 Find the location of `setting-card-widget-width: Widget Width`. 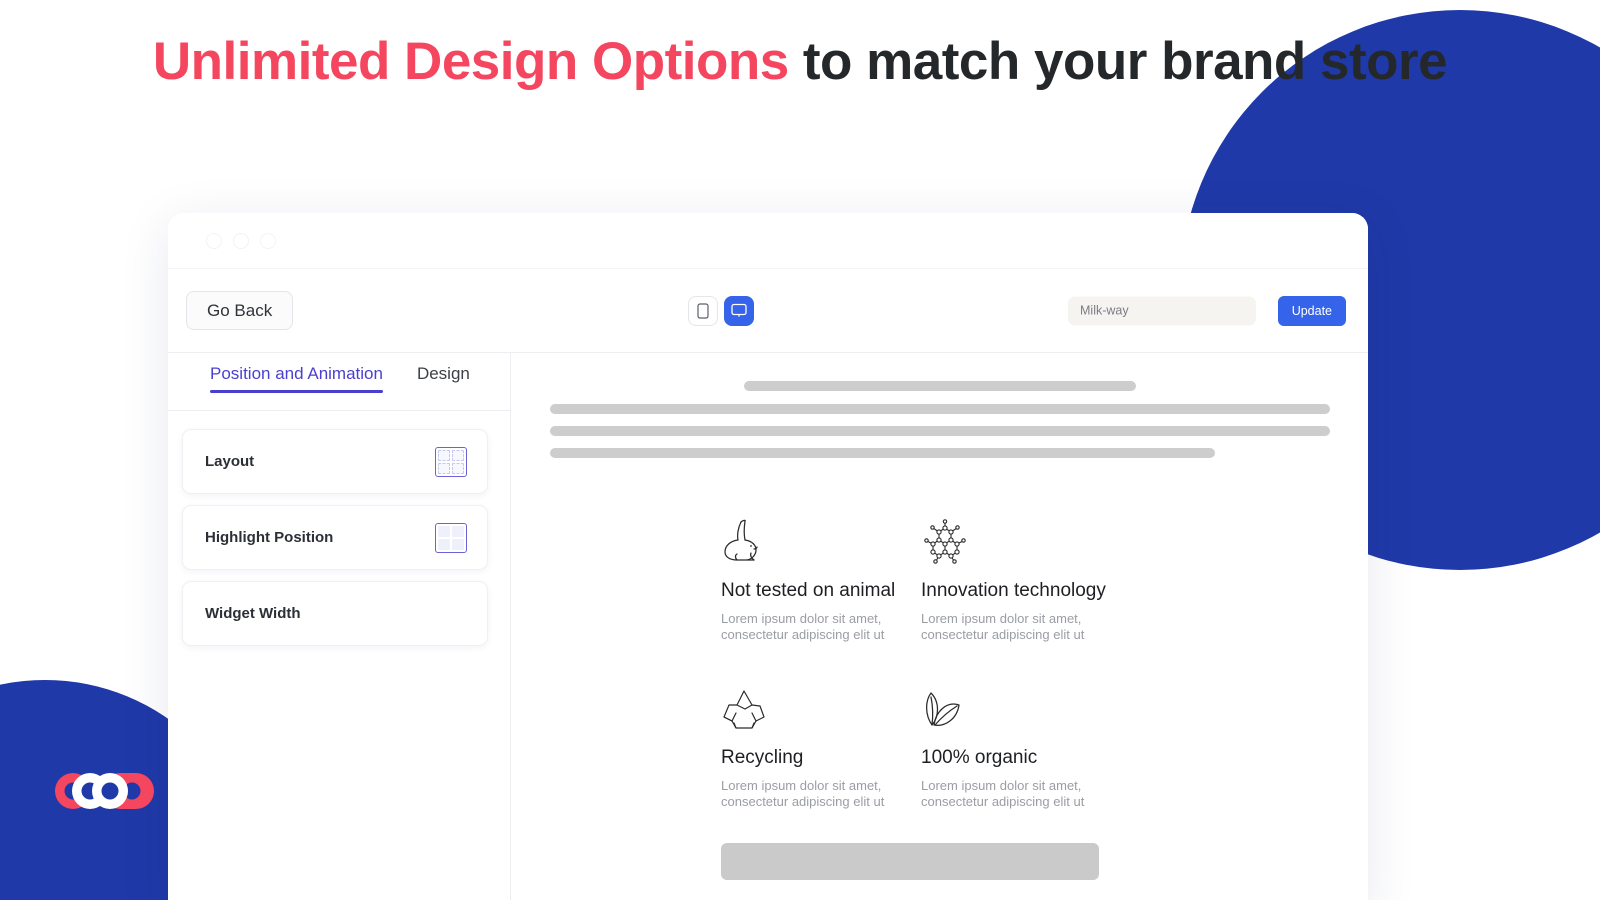

setting-card-widget-width: Widget Width is located at coordinates (335, 613).